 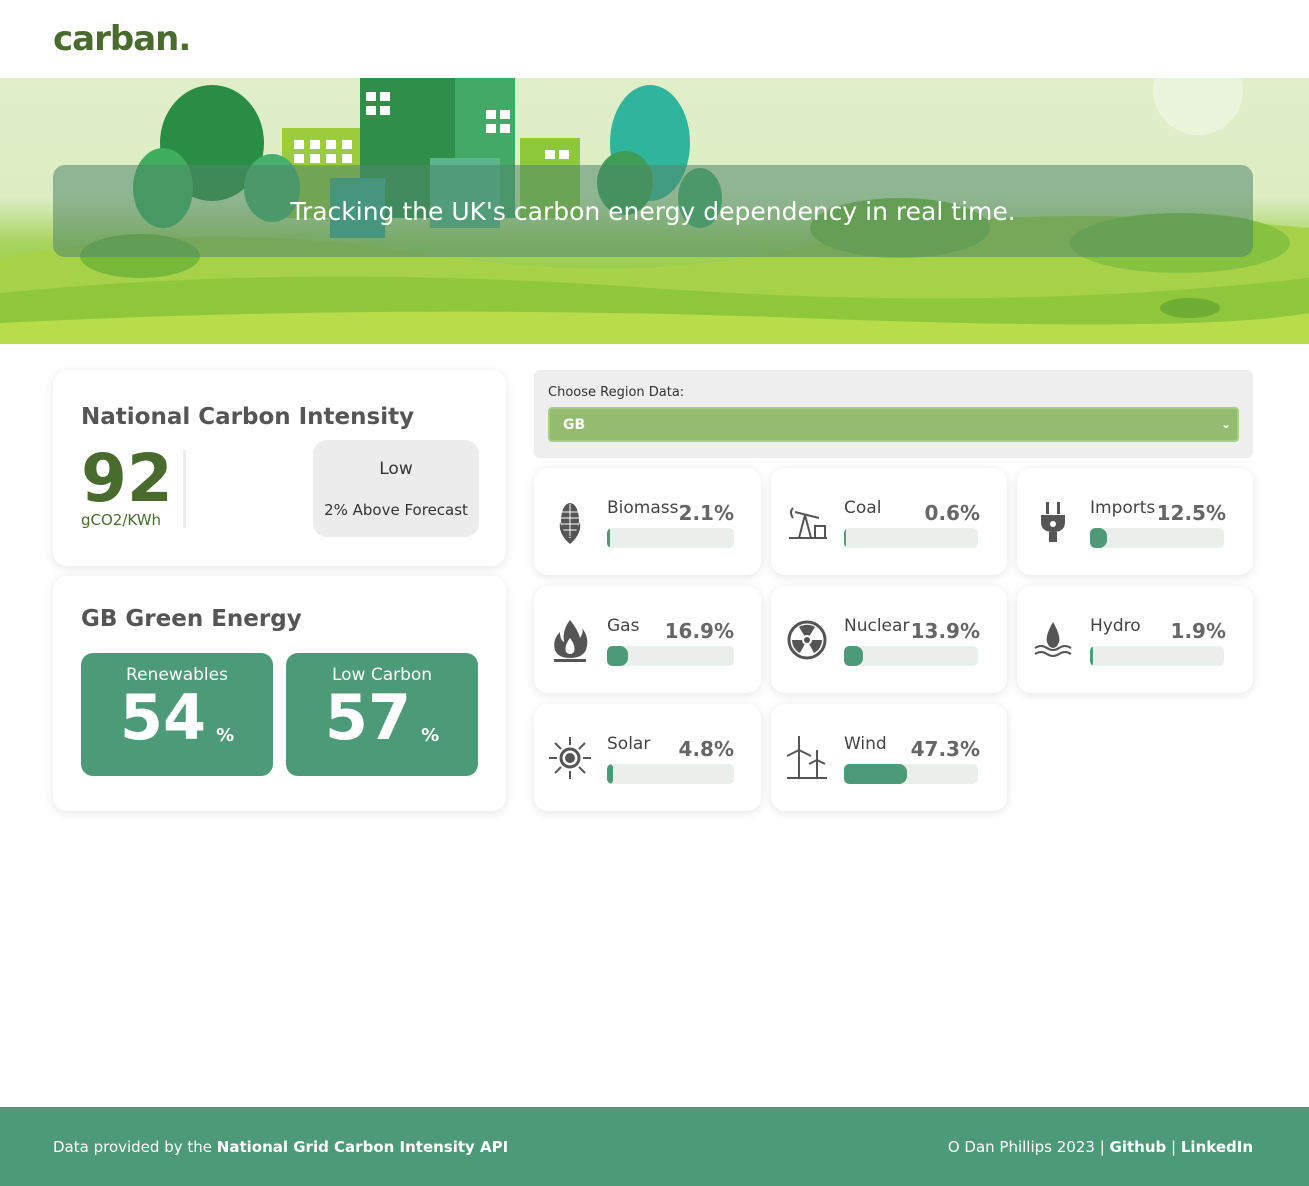 What do you see at coordinates (706, 749) in the screenshot?
I see `fuel-percentage: 4.8%` at bounding box center [706, 749].